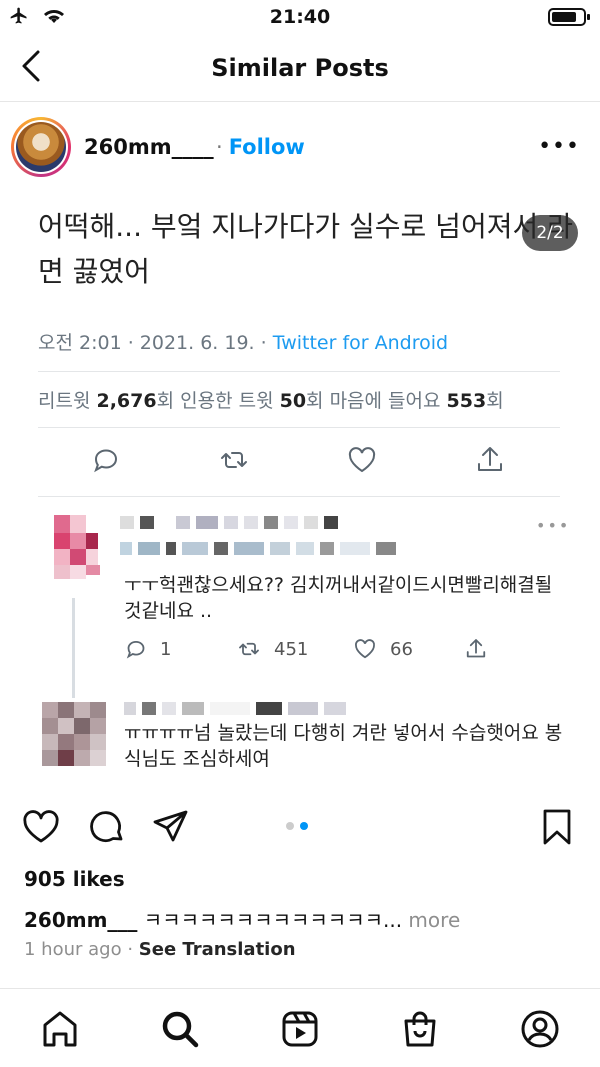 The image size is (600, 1067). What do you see at coordinates (550, 233) in the screenshot?
I see `image-counter: 2/2` at bounding box center [550, 233].